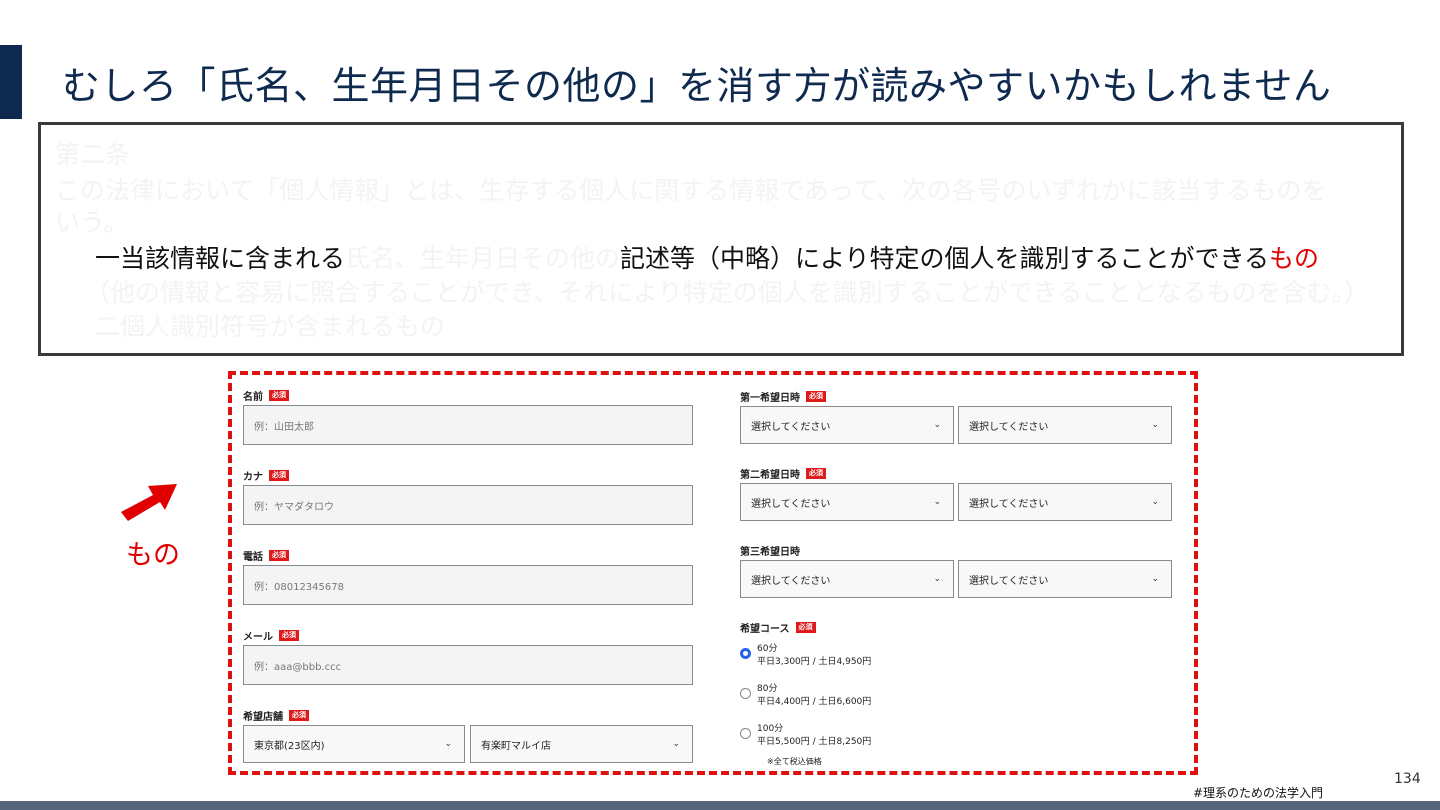 The height and width of the screenshot is (810, 1440). I want to click on footer-hashtag: #理系のための法学入門, so click(1258, 793).